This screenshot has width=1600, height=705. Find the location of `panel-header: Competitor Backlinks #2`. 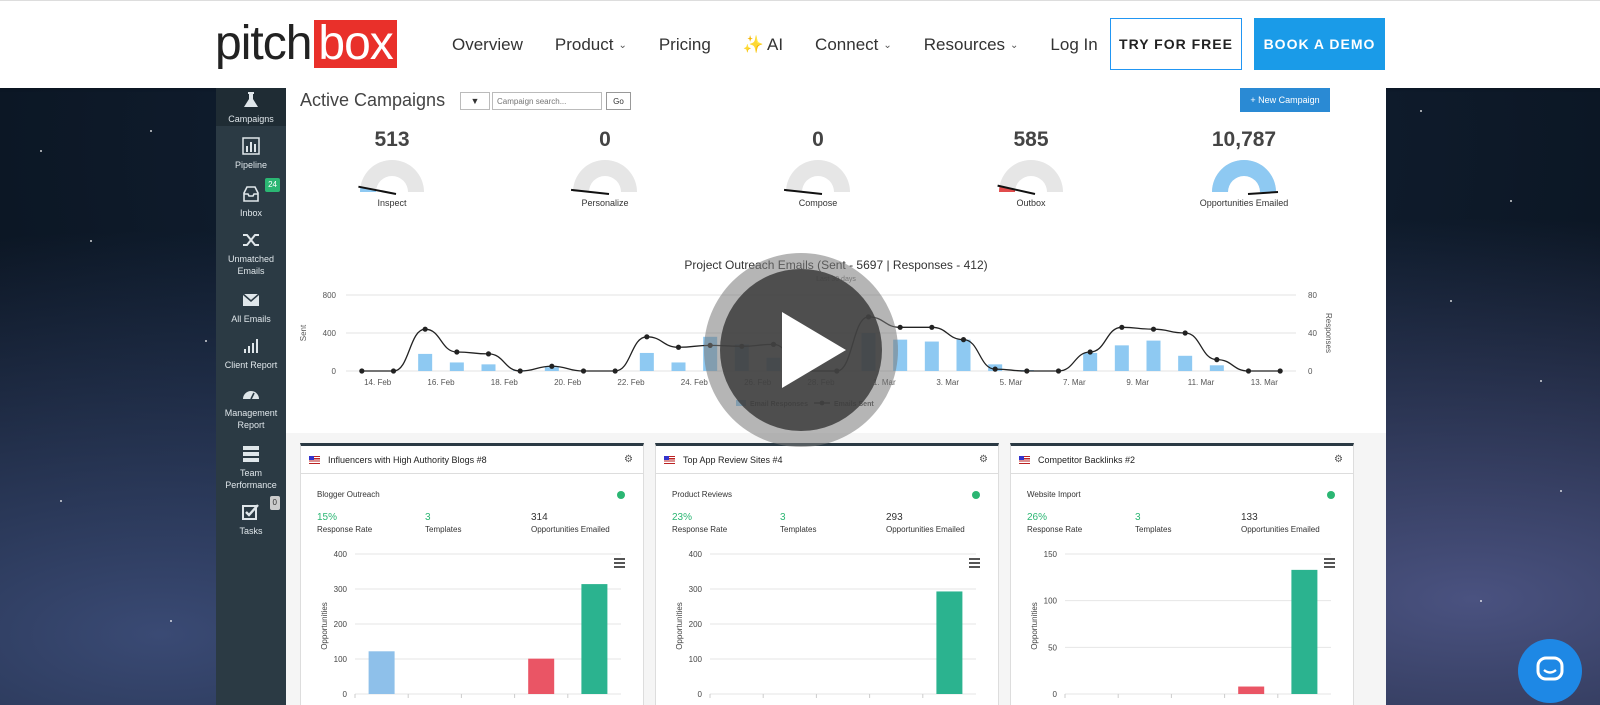

panel-header: Competitor Backlinks #2 is located at coordinates (1182, 460).